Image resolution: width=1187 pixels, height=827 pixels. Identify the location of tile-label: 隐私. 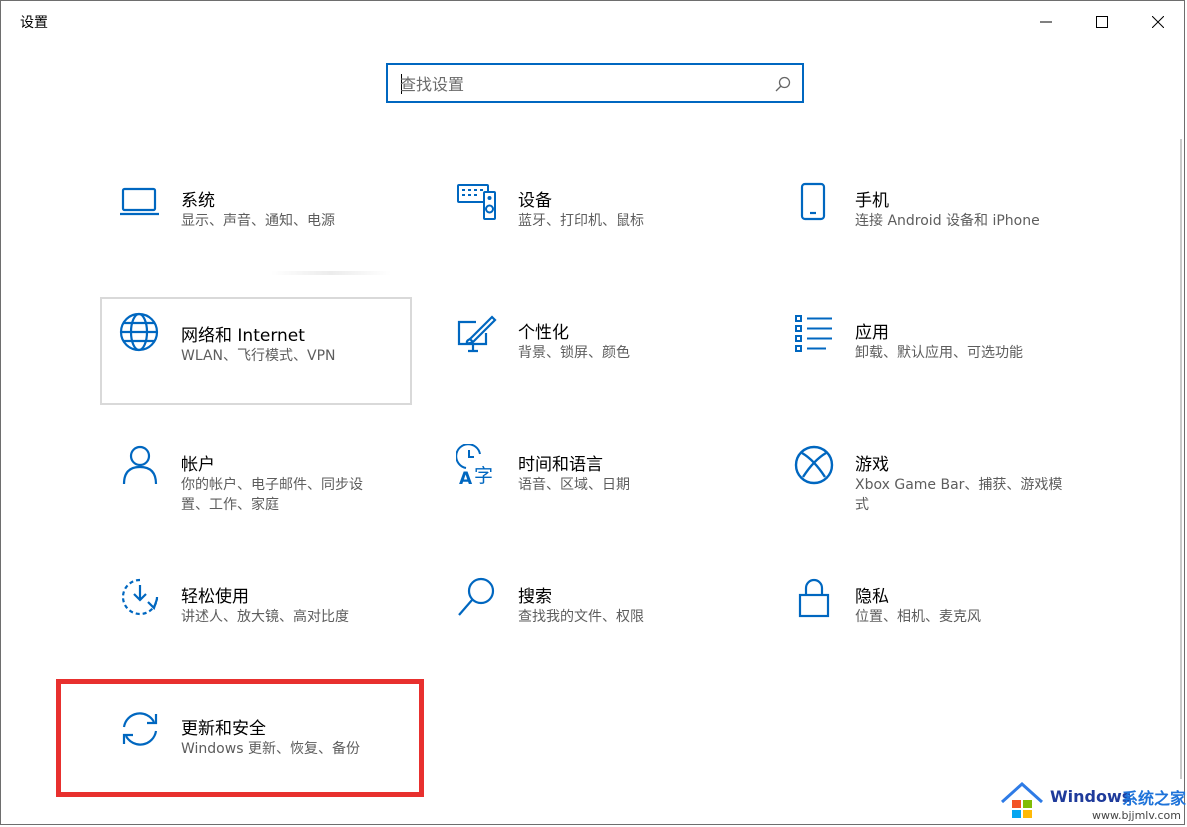
(872, 597).